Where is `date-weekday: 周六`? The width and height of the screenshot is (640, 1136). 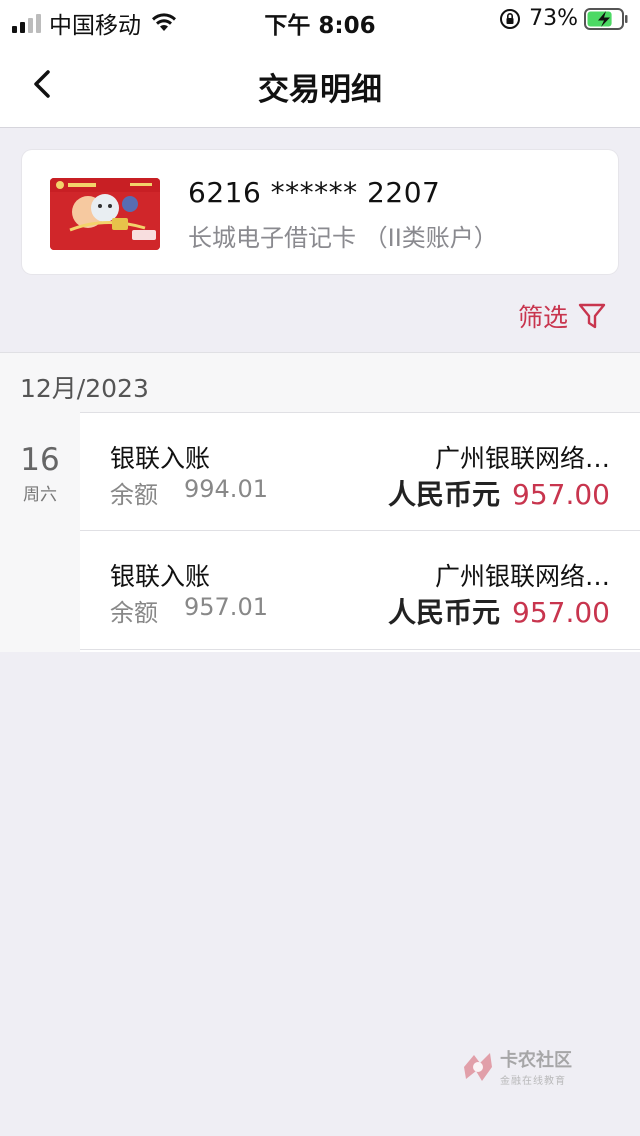 date-weekday: 周六 is located at coordinates (40, 495).